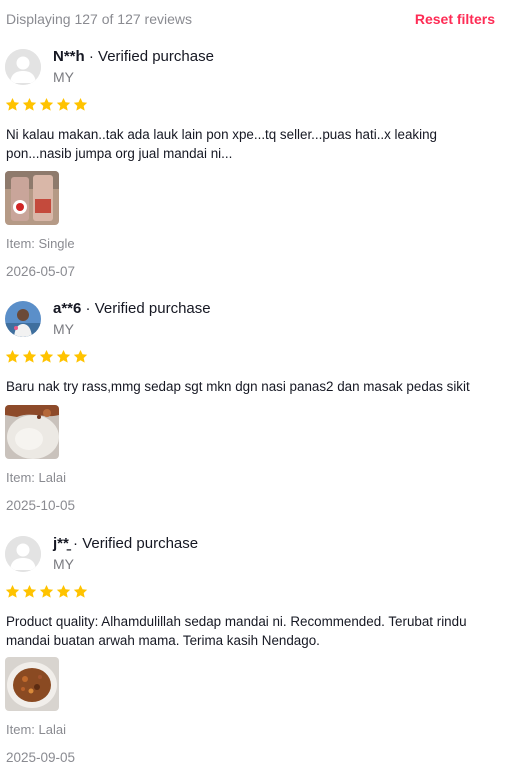 The height and width of the screenshot is (783, 506). Describe the element at coordinates (61, 543) in the screenshot. I see `reviewer-name: j**̱` at that location.